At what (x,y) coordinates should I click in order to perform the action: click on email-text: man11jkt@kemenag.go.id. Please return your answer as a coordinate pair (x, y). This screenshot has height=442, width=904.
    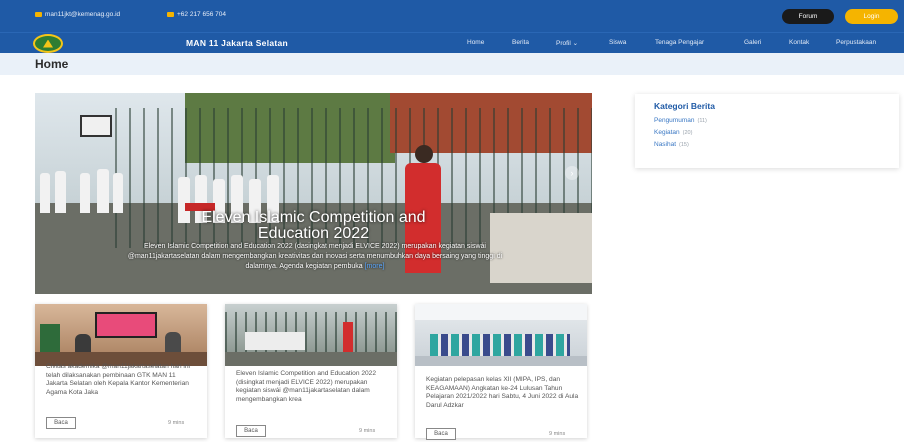
    Looking at the image, I should click on (83, 14).